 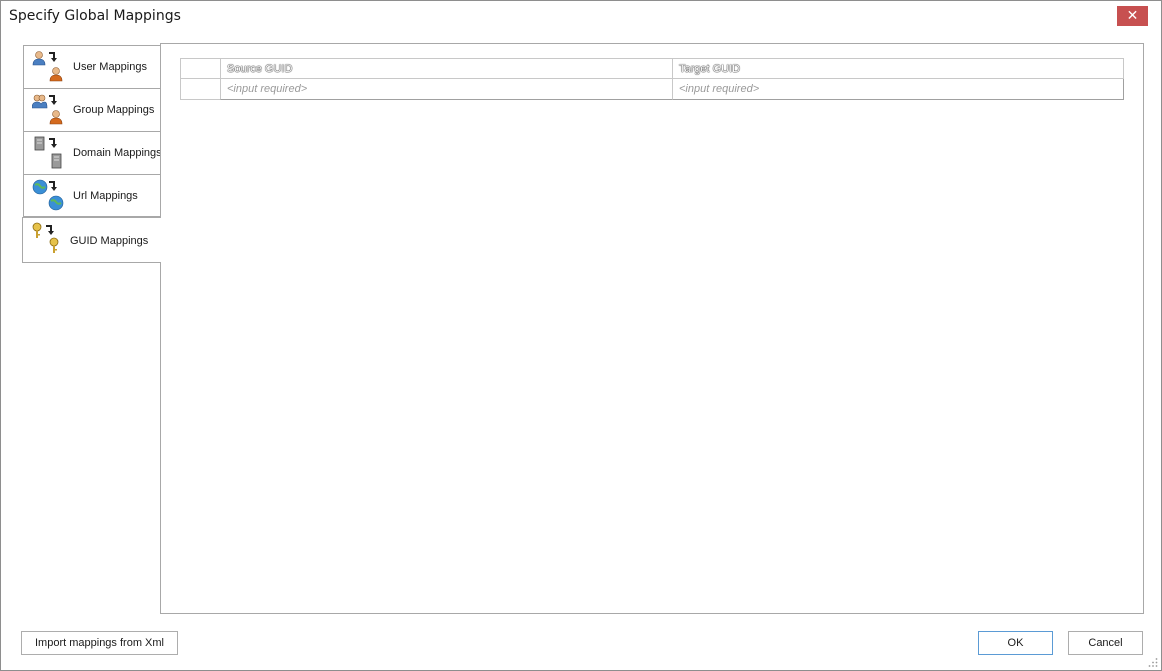 I want to click on row-indicator, so click(x=200, y=89).